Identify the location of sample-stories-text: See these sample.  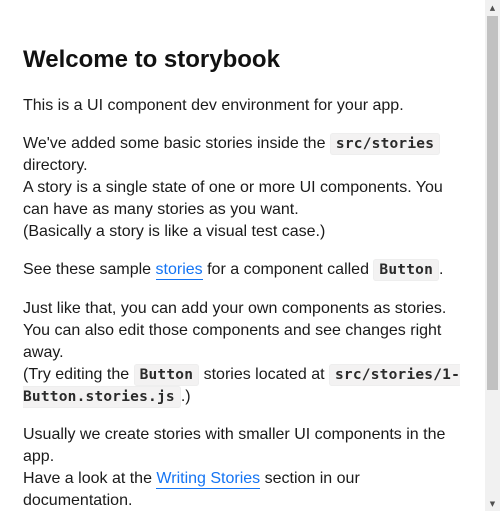
(89, 269).